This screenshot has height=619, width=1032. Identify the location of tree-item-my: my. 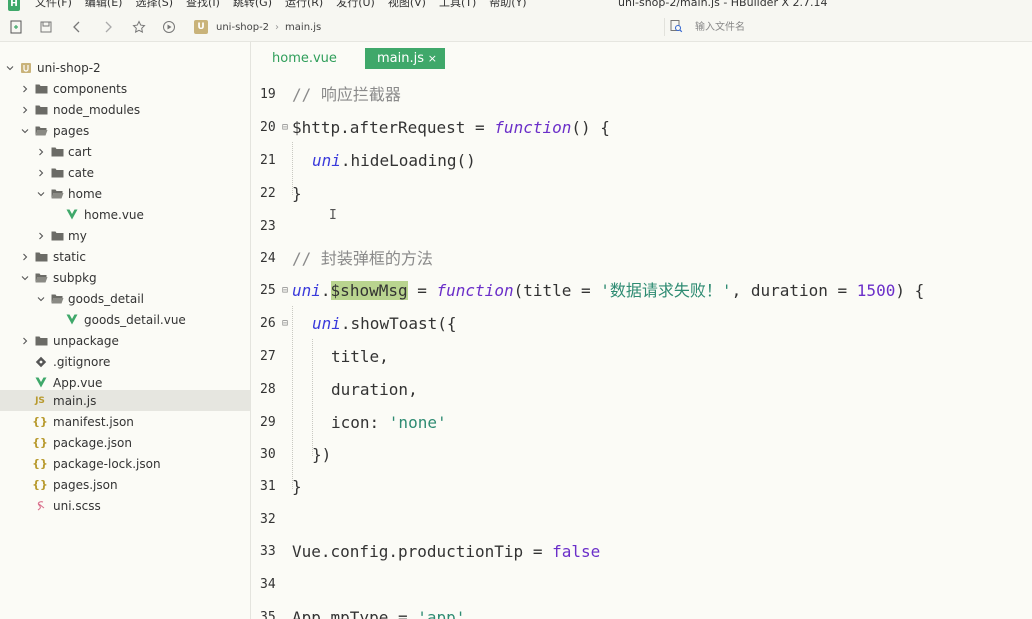
(125, 235).